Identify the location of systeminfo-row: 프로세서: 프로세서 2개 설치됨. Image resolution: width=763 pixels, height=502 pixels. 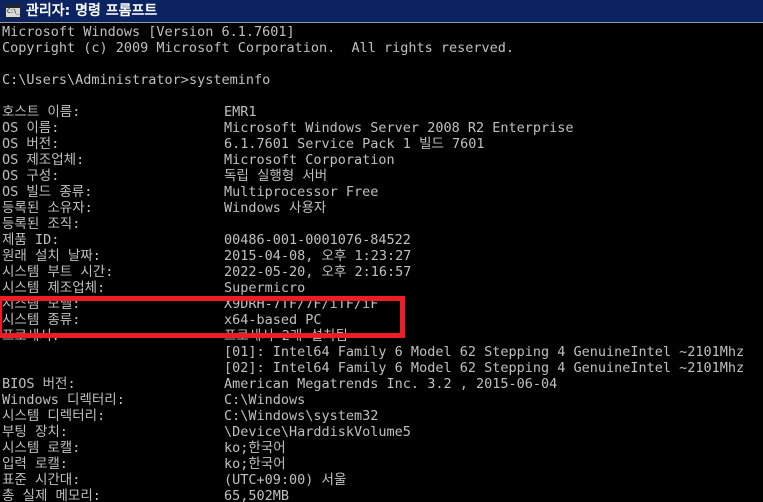
(382, 336).